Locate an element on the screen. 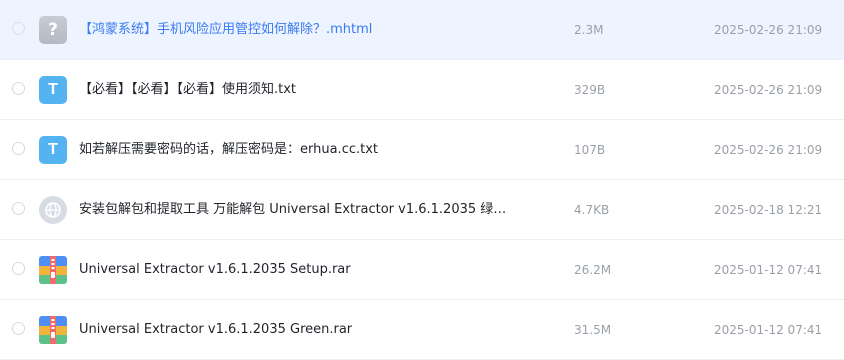 This screenshot has width=844, height=360. file-size: 329B is located at coordinates (590, 90).